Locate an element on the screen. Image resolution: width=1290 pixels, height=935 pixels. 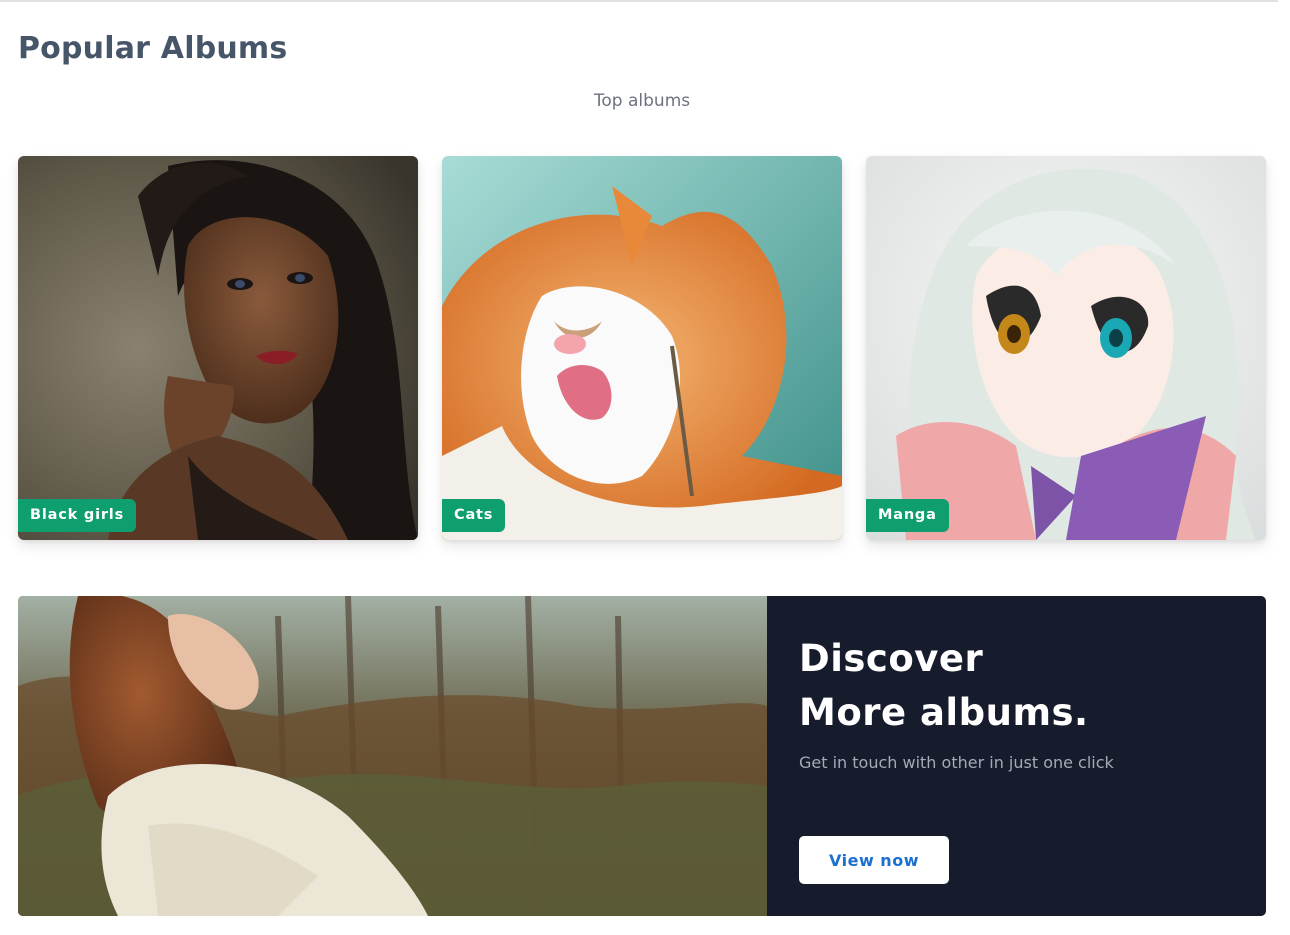
album-card-cats: Cats is located at coordinates (642, 348).